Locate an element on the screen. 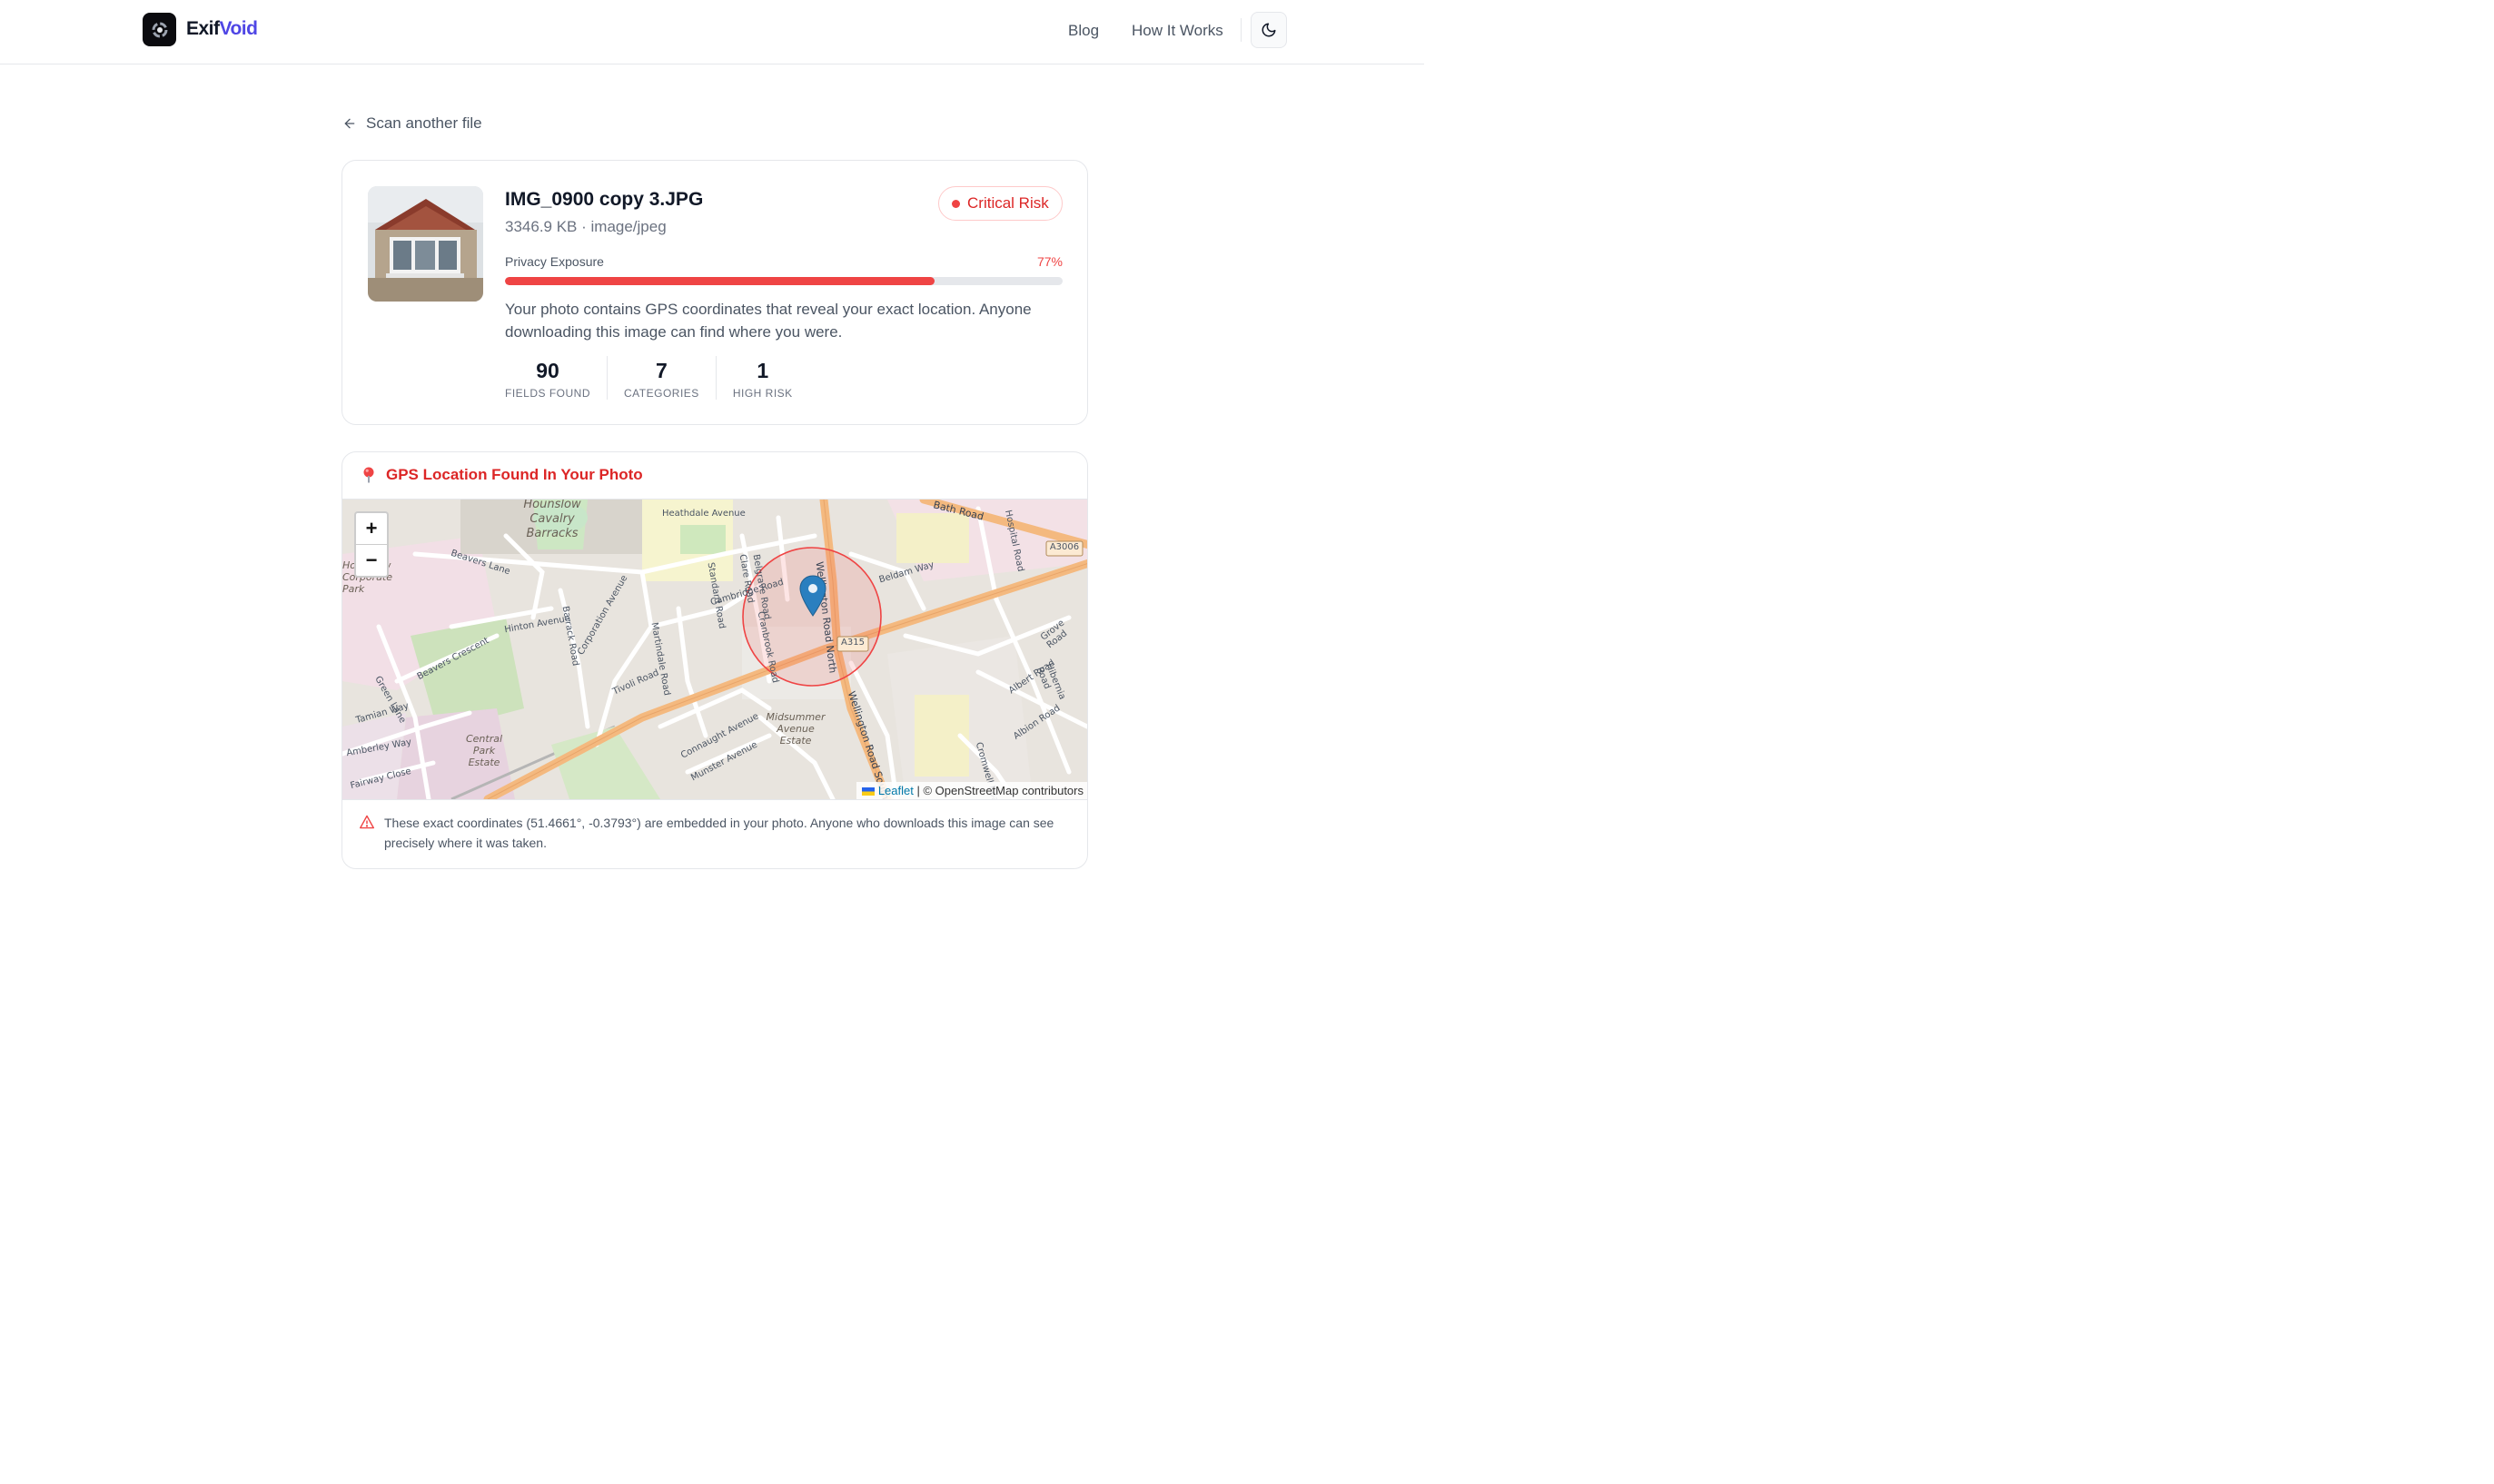 The image size is (2494, 1484). risk-level-badge: Critical Risk is located at coordinates (1000, 203).